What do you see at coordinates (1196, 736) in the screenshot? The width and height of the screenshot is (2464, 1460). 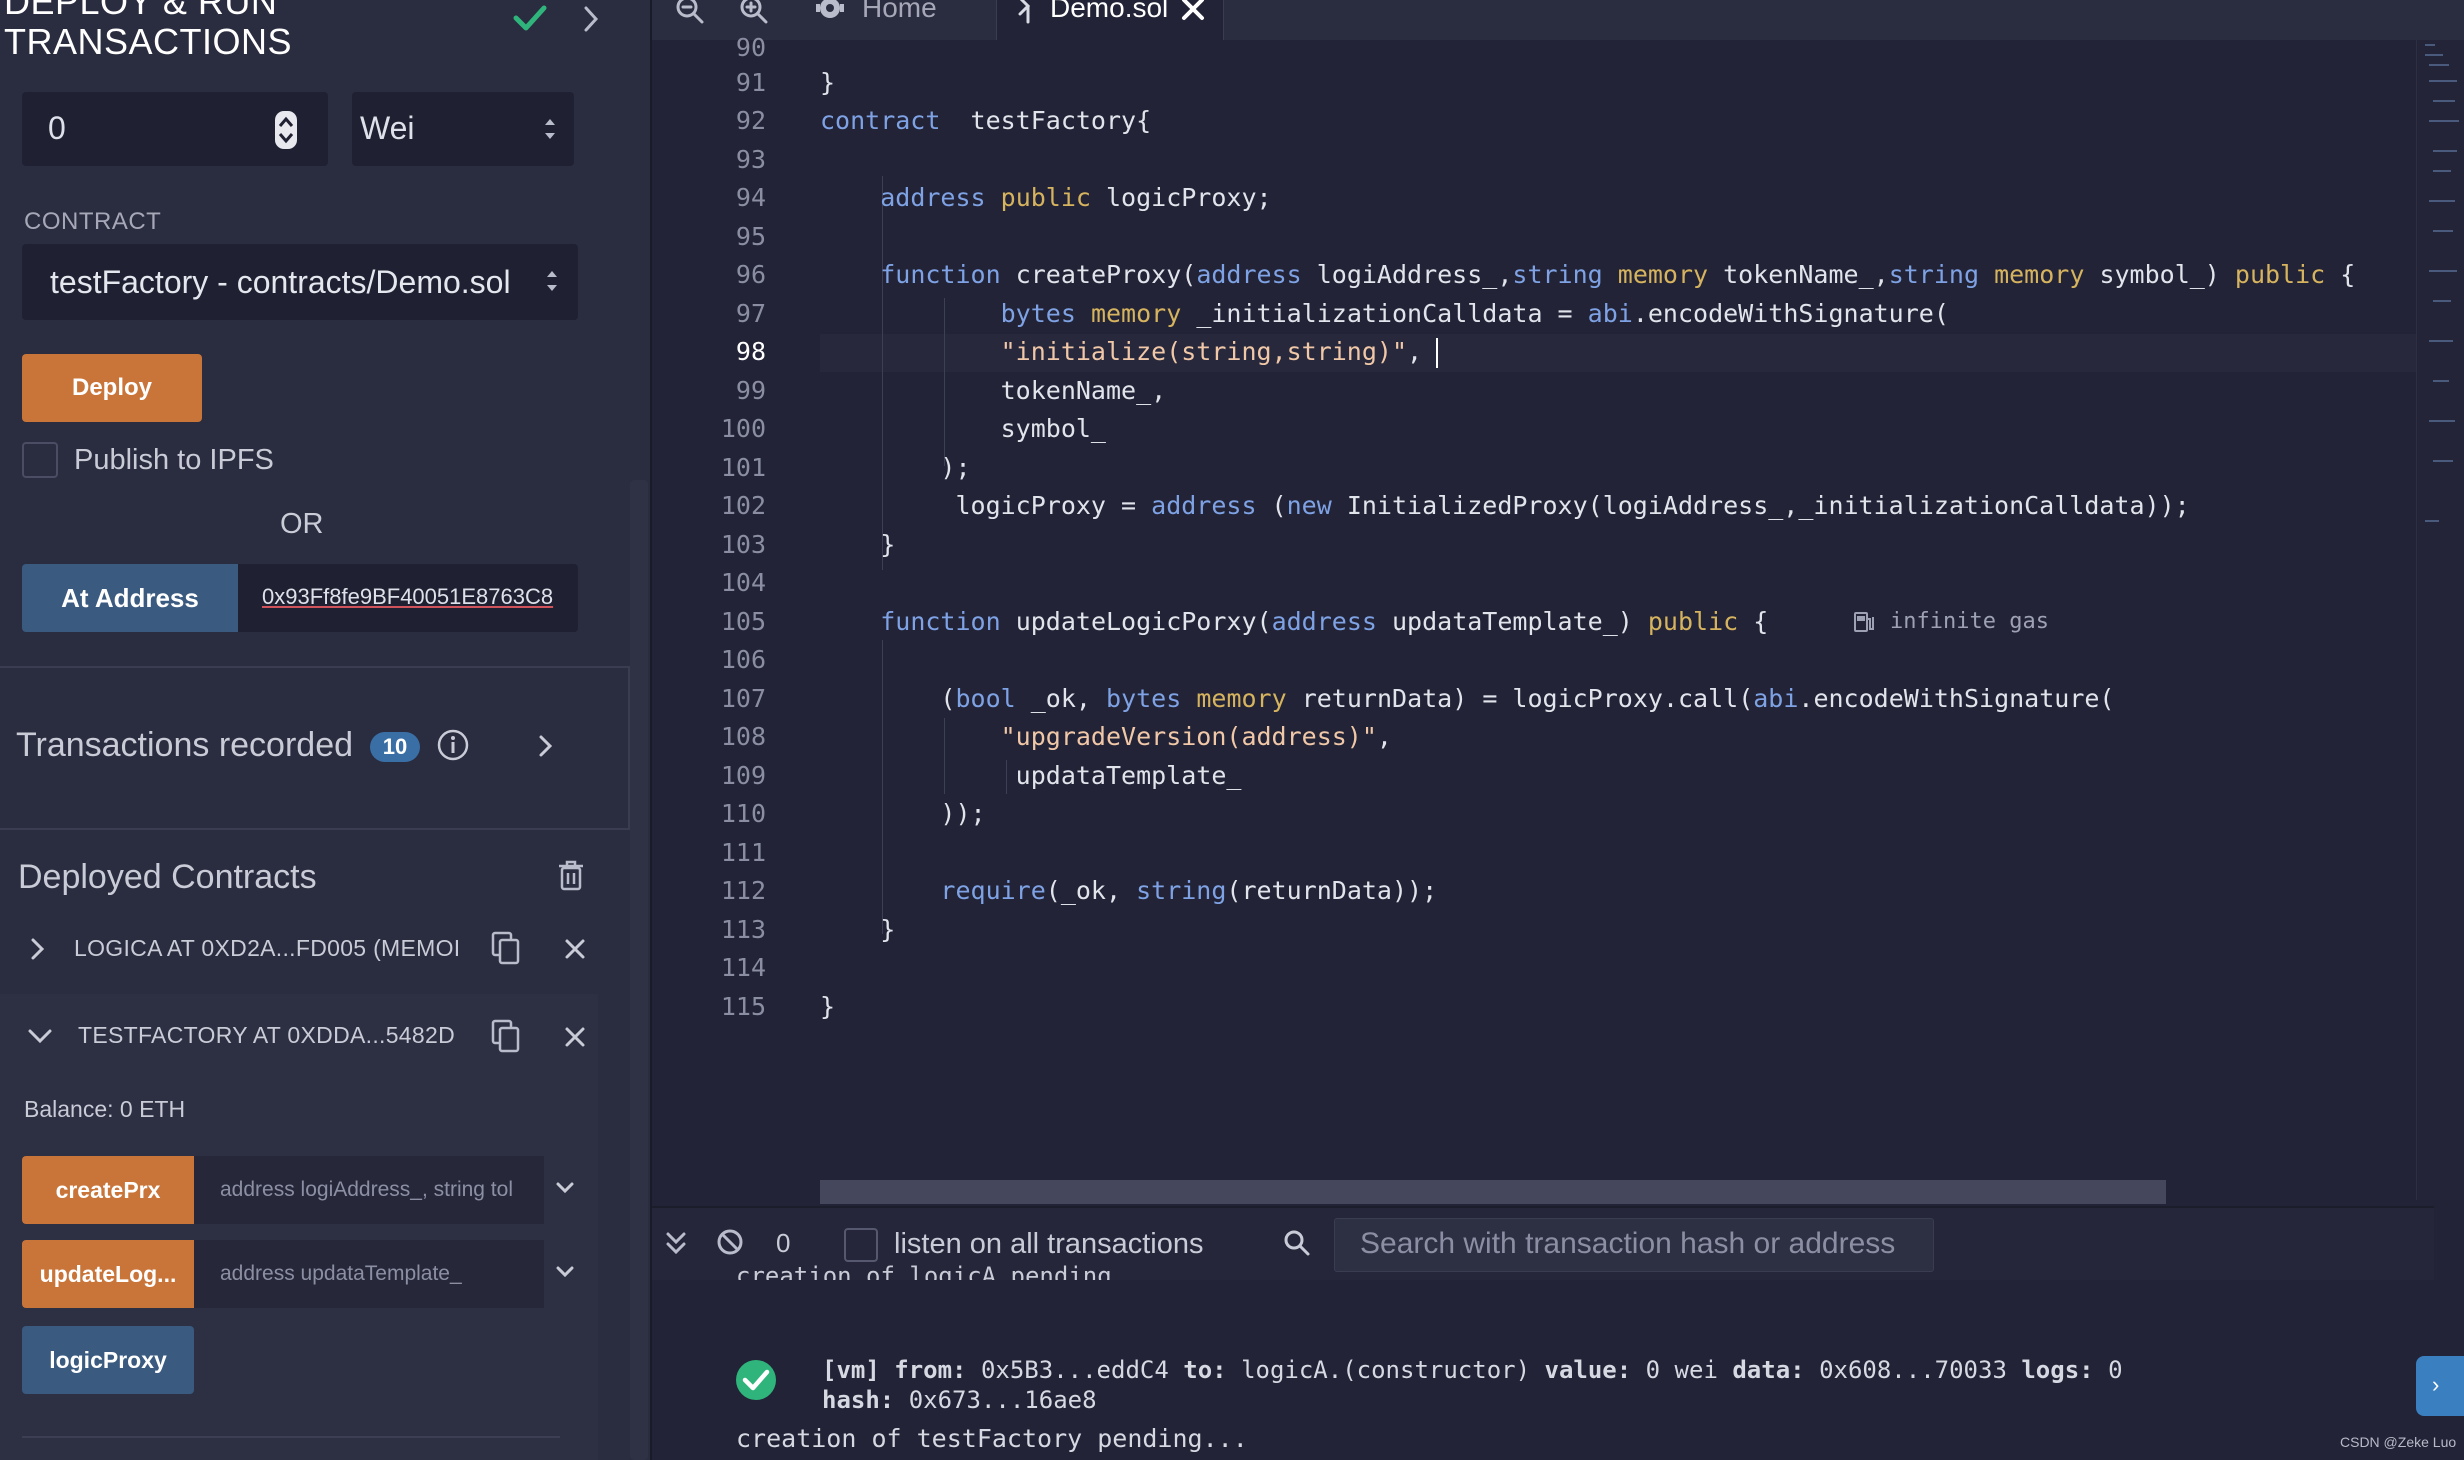 I see `code-line-108: "upgradeVersion(address)",` at bounding box center [1196, 736].